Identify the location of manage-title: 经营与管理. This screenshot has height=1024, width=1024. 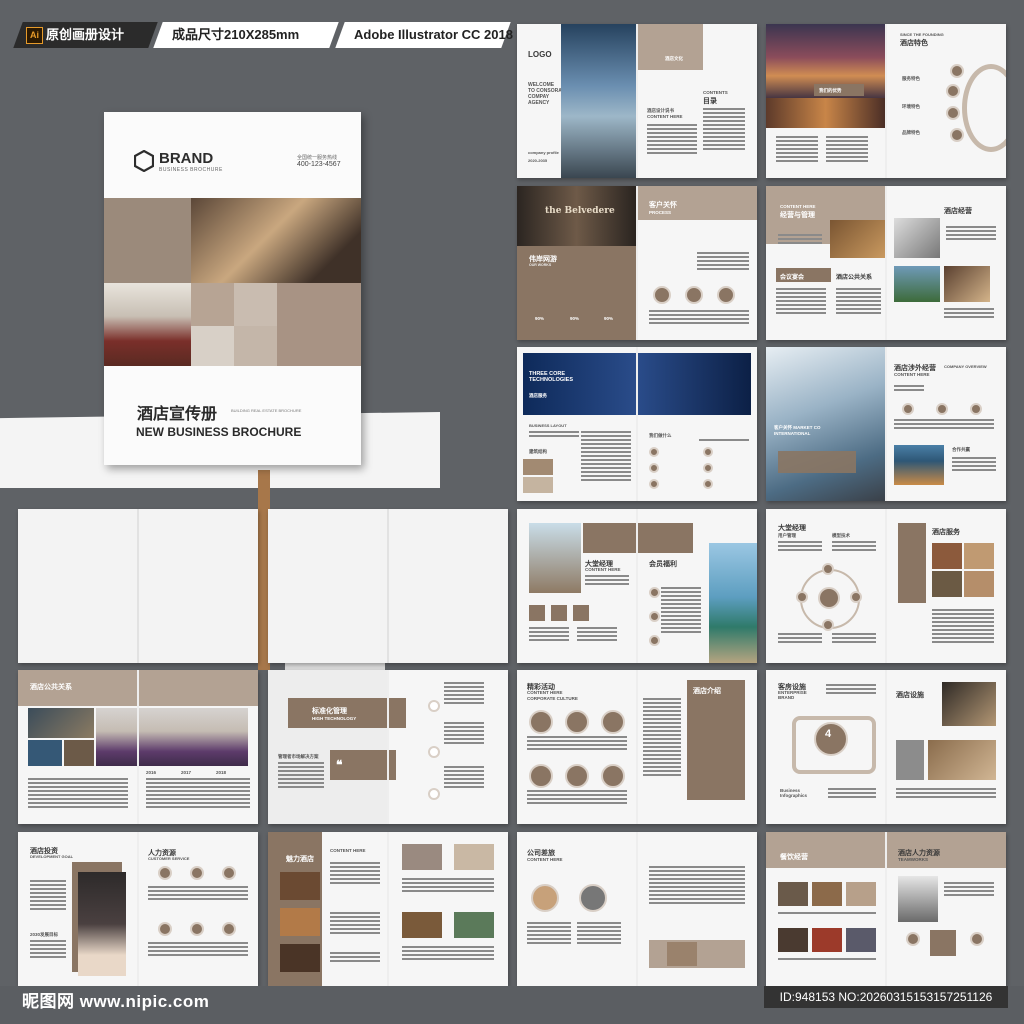
(797, 215).